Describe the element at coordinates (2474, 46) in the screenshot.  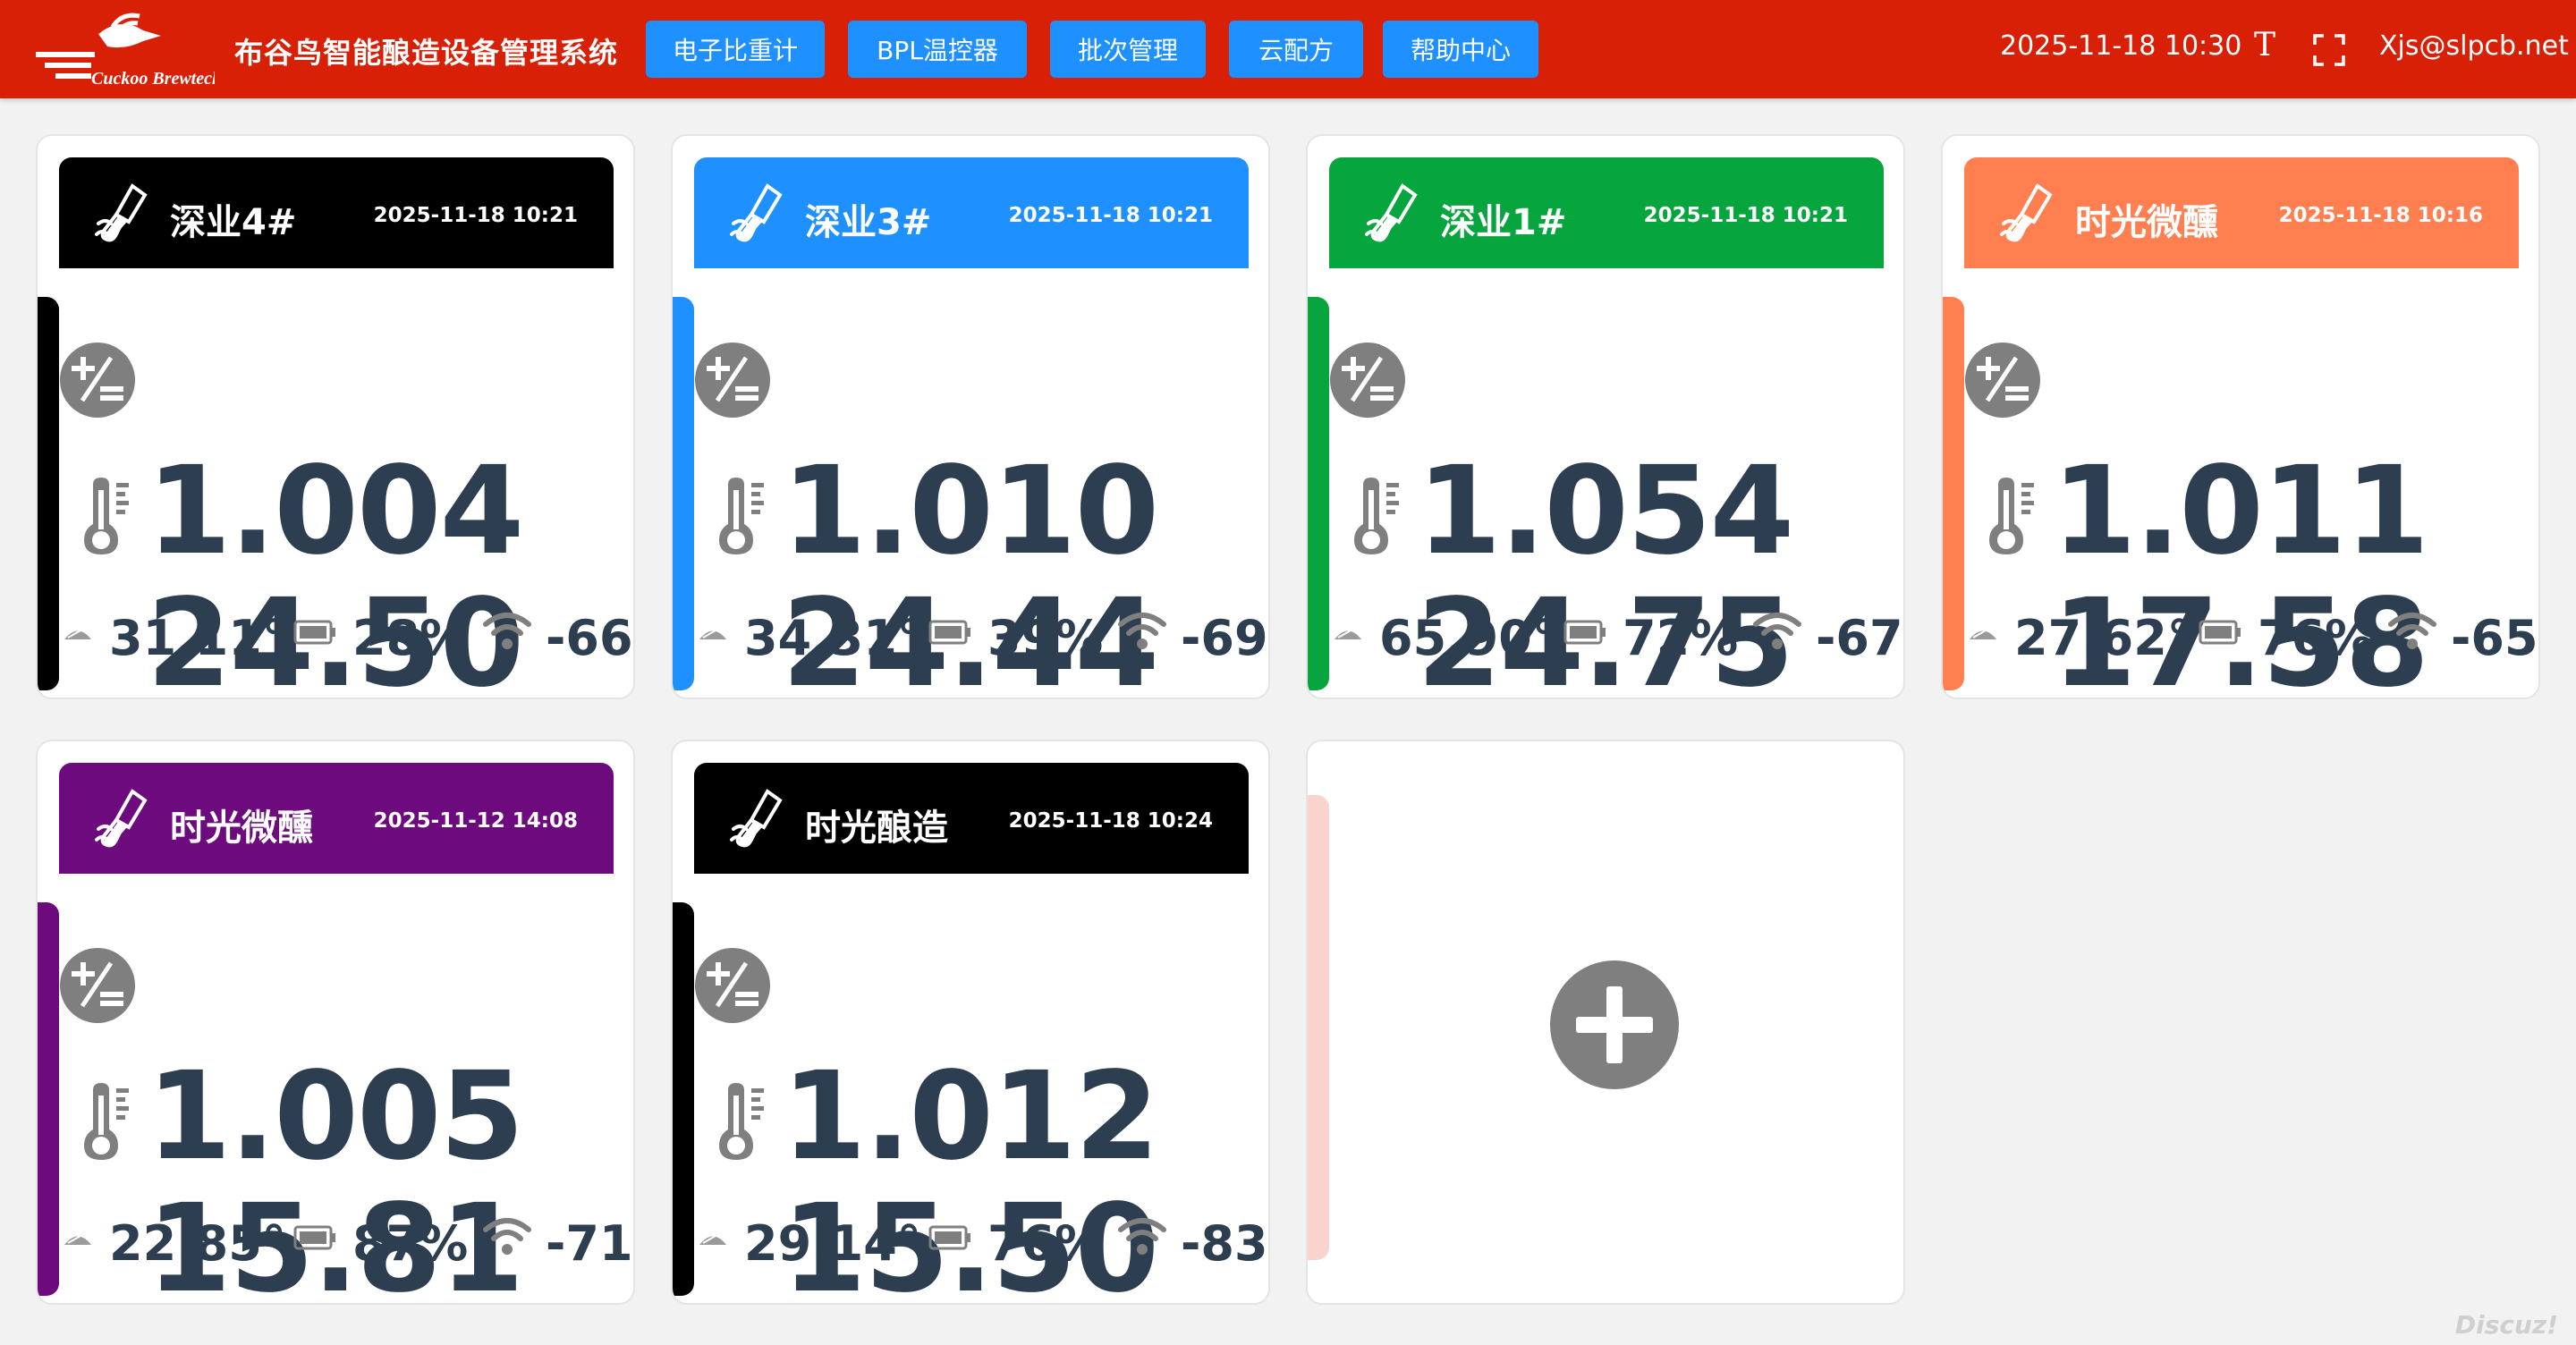
I see `user-email: Xjs@slpcb.net` at that location.